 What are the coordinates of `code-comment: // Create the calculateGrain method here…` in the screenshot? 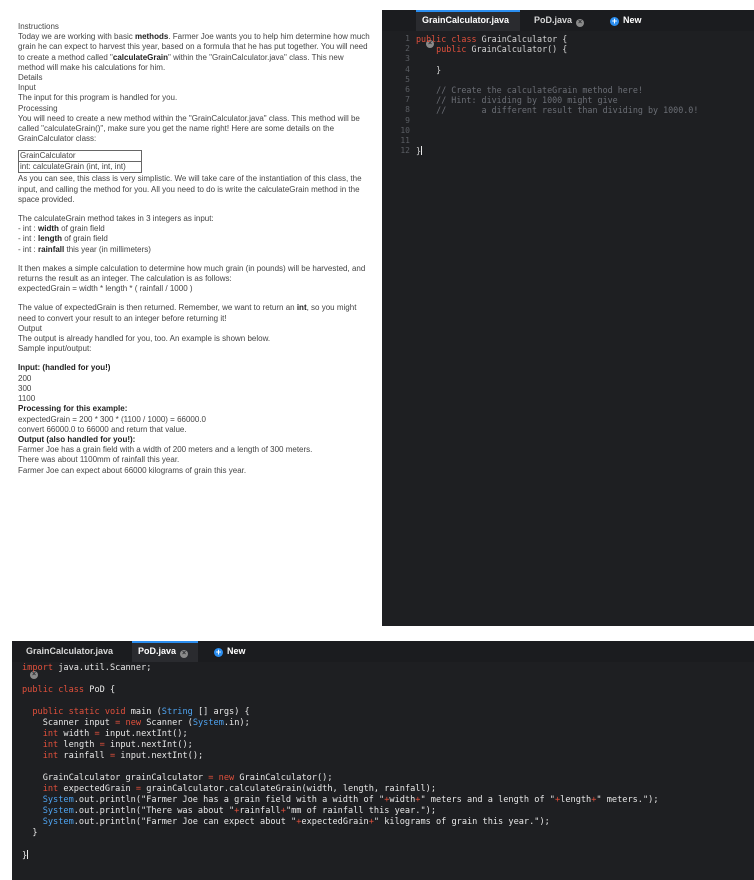 It's located at (539, 90).